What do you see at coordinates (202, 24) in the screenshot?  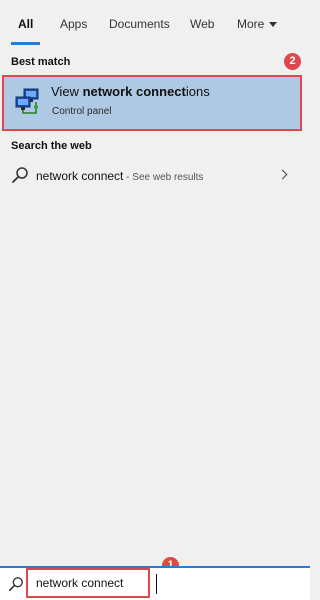 I see `tab-web: Web` at bounding box center [202, 24].